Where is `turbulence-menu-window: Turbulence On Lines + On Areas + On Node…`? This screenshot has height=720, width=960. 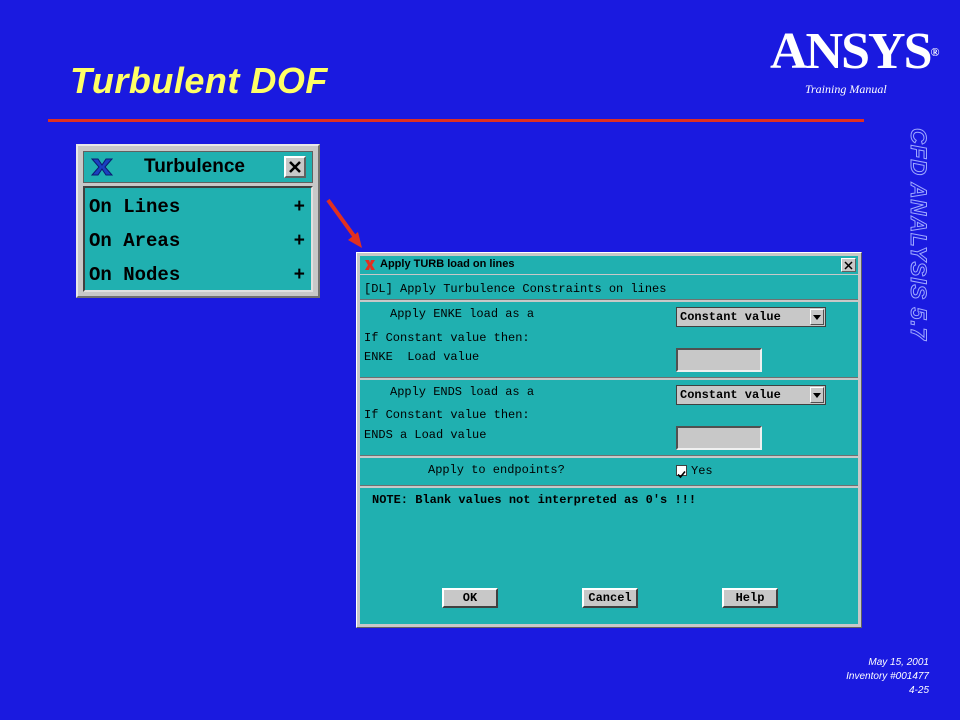 turbulence-menu-window: Turbulence On Lines + On Areas + On Node… is located at coordinates (198, 221).